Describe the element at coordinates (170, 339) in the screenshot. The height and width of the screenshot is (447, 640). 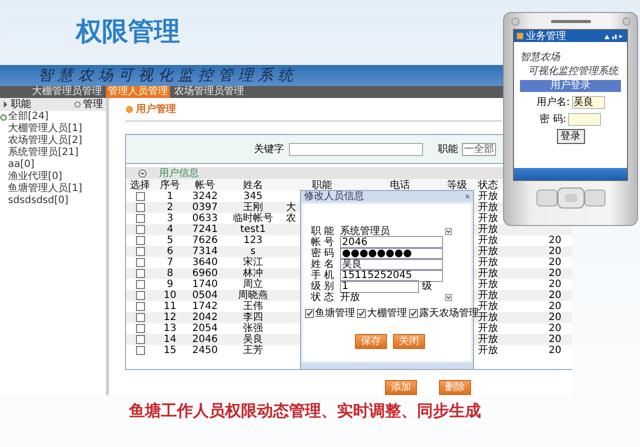
I see `table-cell: 14` at that location.